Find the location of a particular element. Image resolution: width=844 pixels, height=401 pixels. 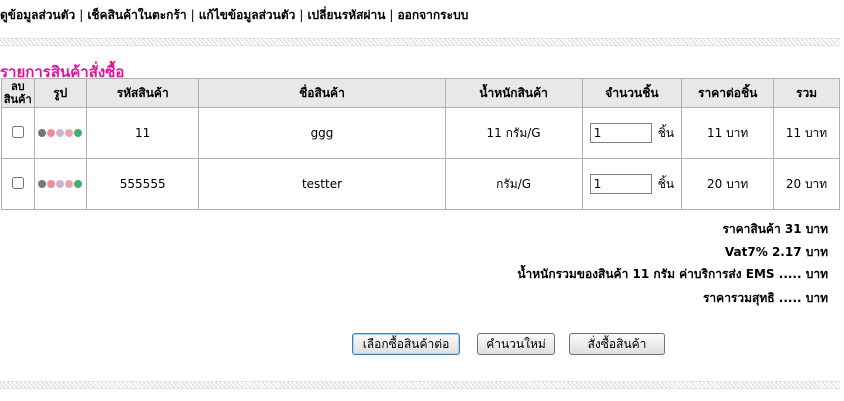

header-total: รวม is located at coordinates (806, 93).